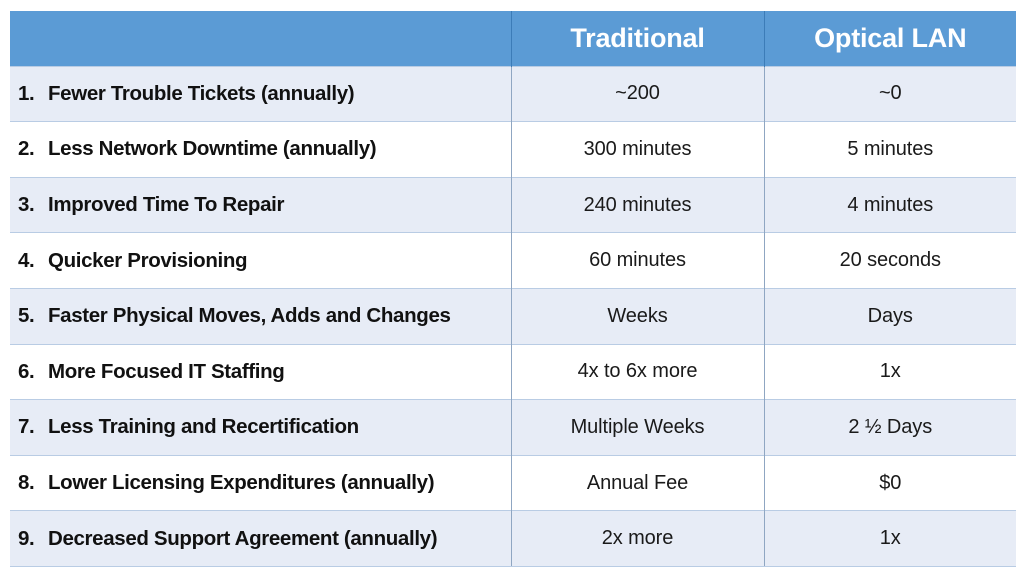  Describe the element at coordinates (889, 93) in the screenshot. I see `optical-lan-value-cell: ~0` at that location.